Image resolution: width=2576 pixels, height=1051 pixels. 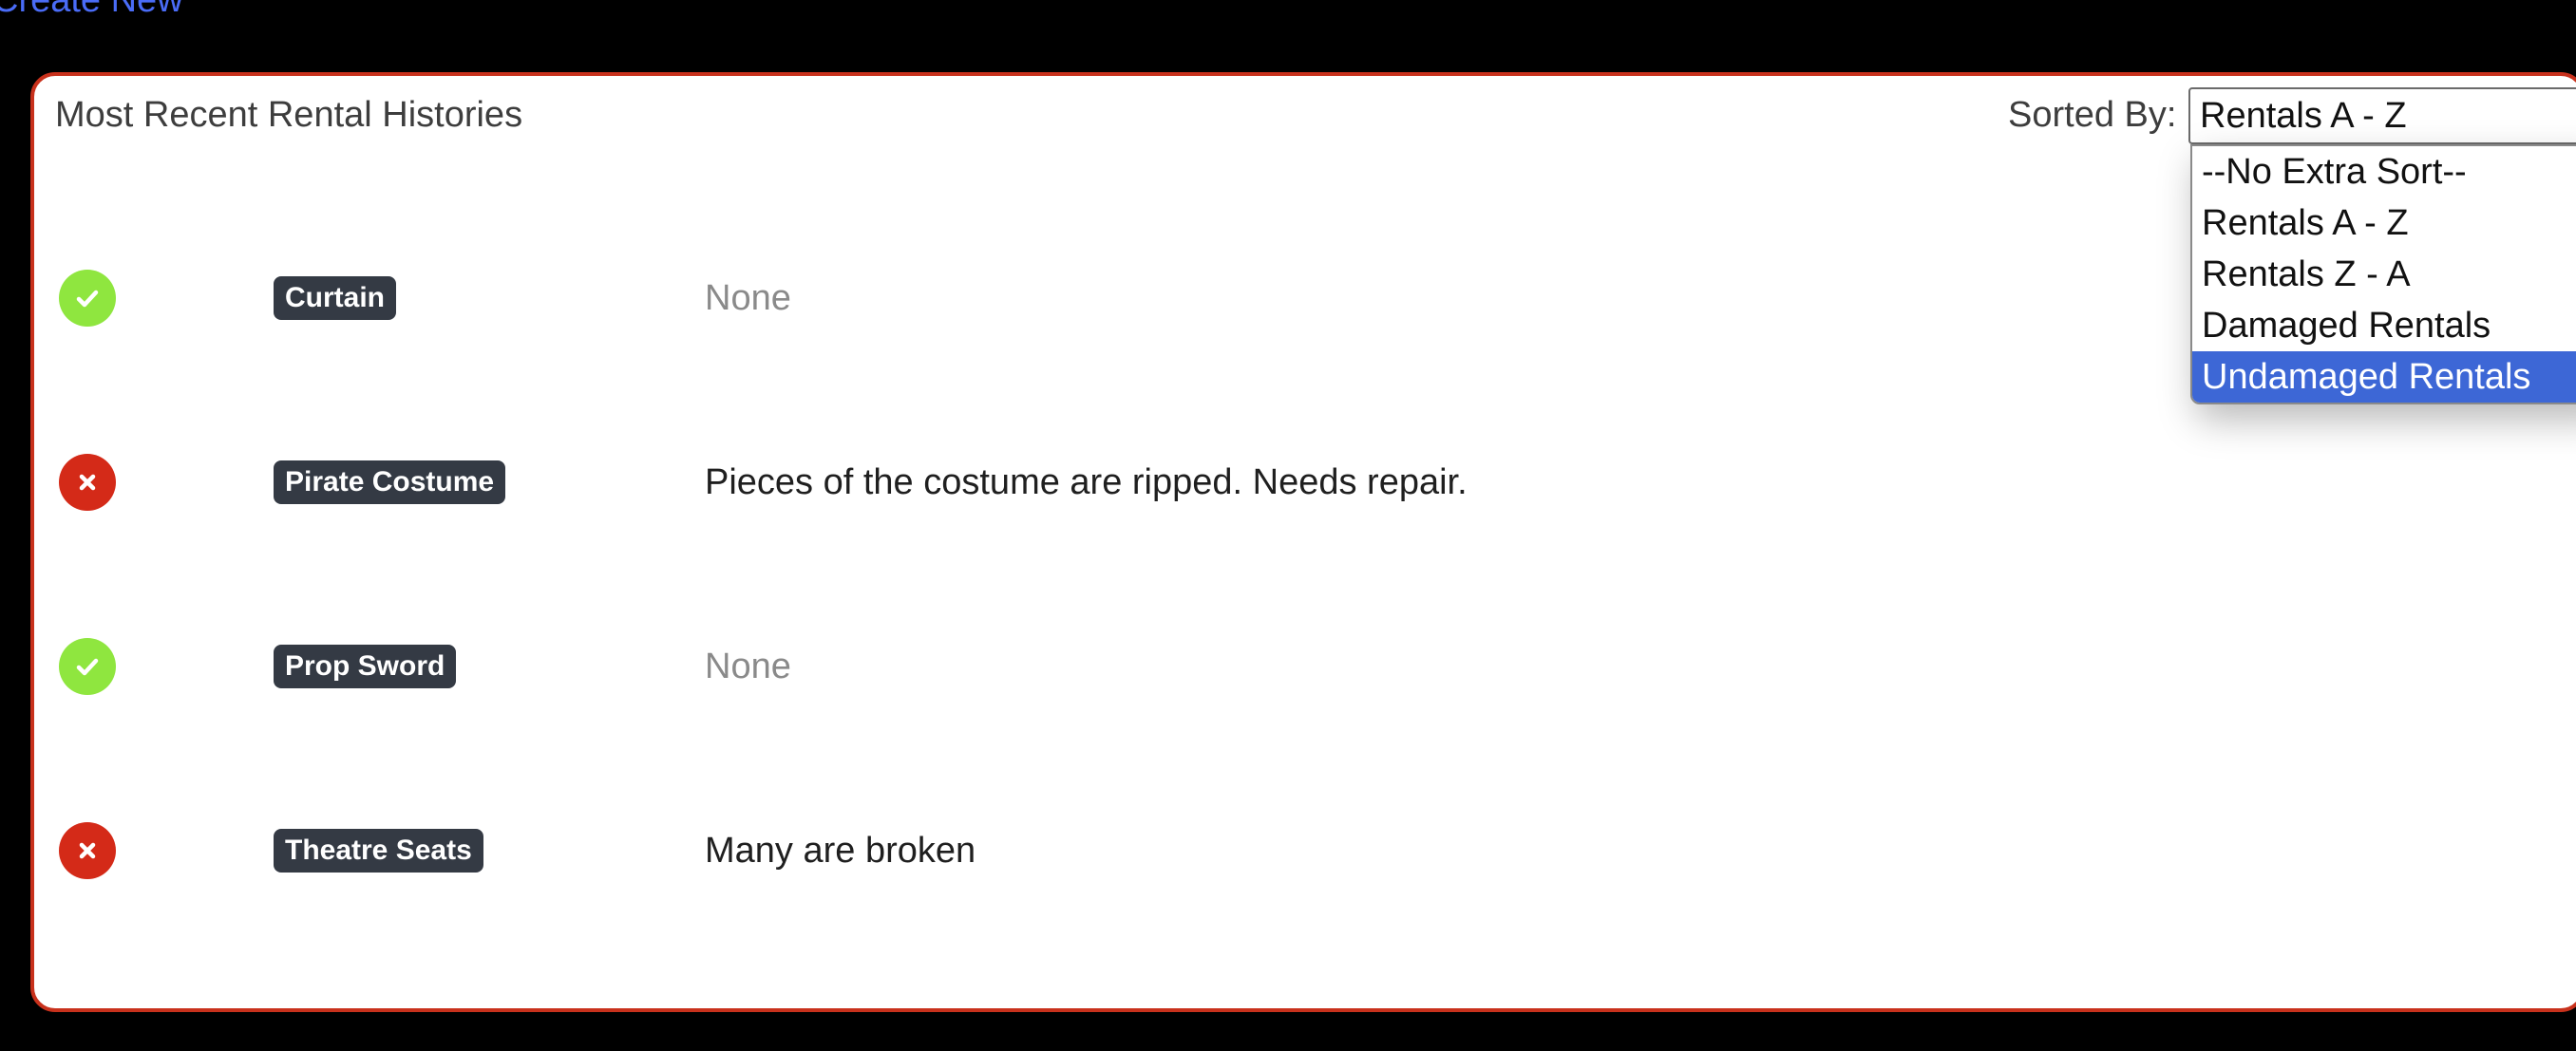 What do you see at coordinates (2303, 116) in the screenshot?
I see `sort-select-value: Rentals A - Z` at bounding box center [2303, 116].